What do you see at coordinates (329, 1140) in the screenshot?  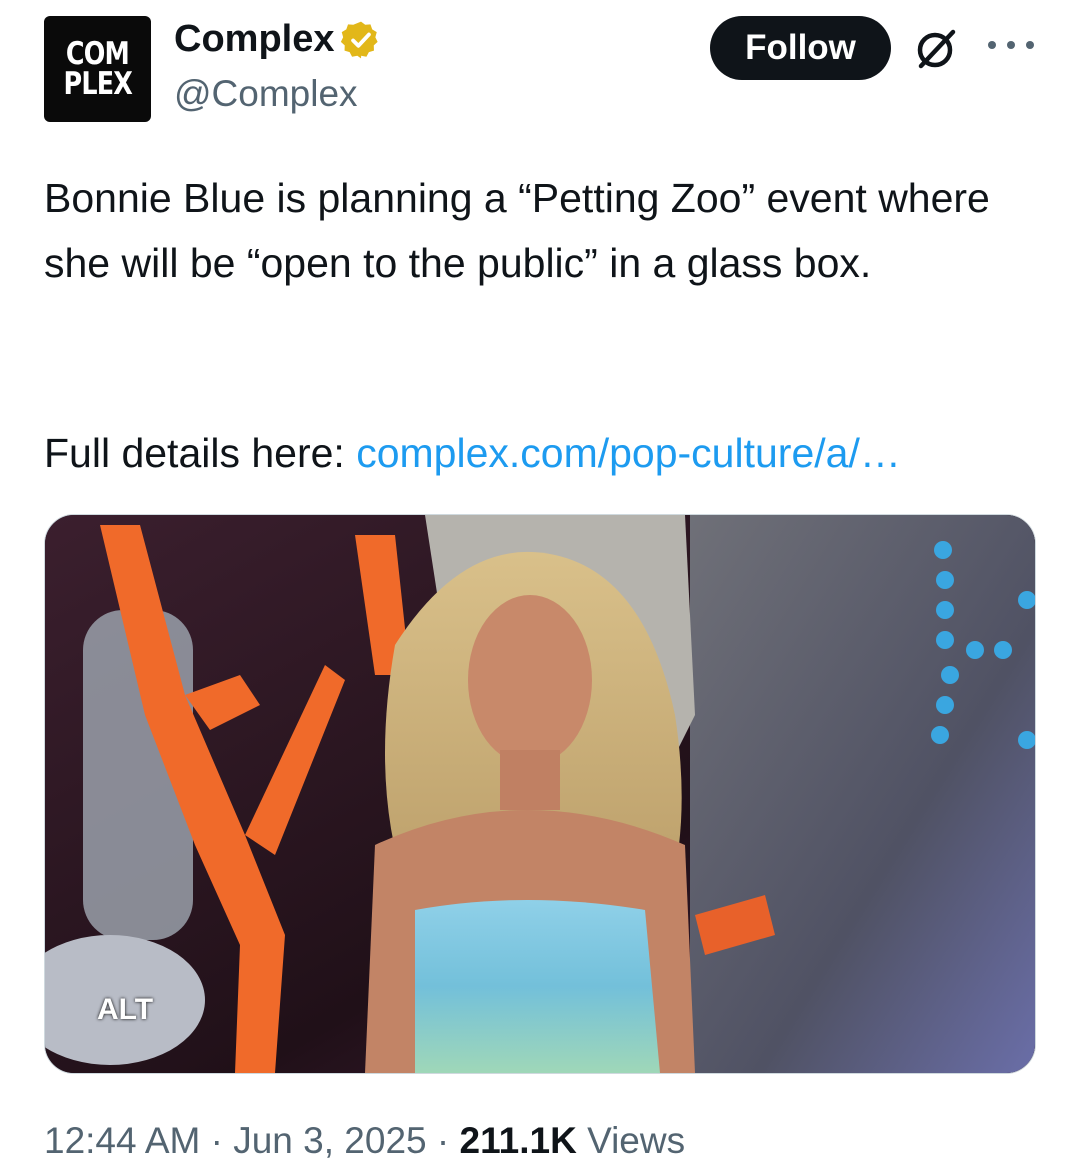 I see `tweet-date: Jun 3, 2025` at bounding box center [329, 1140].